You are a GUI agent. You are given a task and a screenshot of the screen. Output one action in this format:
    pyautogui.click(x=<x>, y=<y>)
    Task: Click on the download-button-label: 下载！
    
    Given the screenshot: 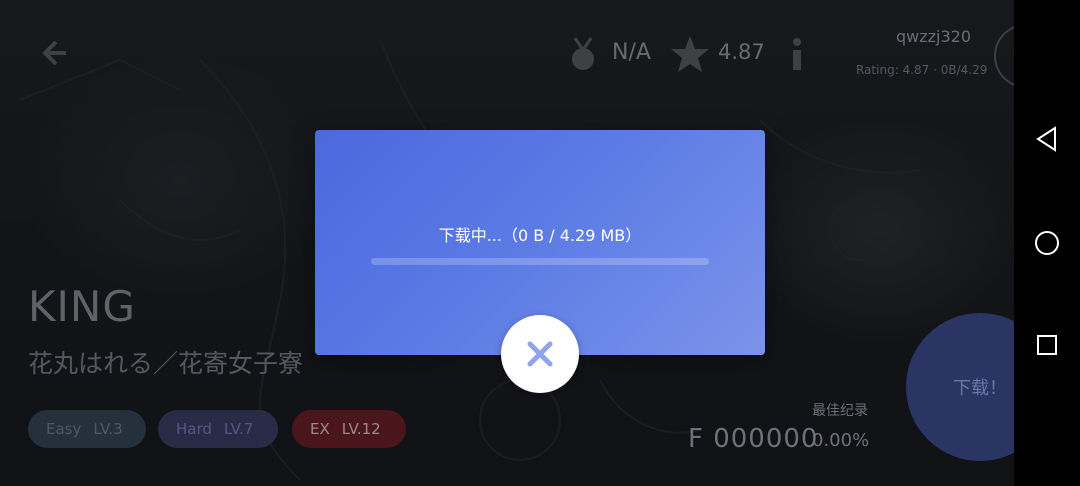 What is the action you would take?
    pyautogui.click(x=980, y=388)
    